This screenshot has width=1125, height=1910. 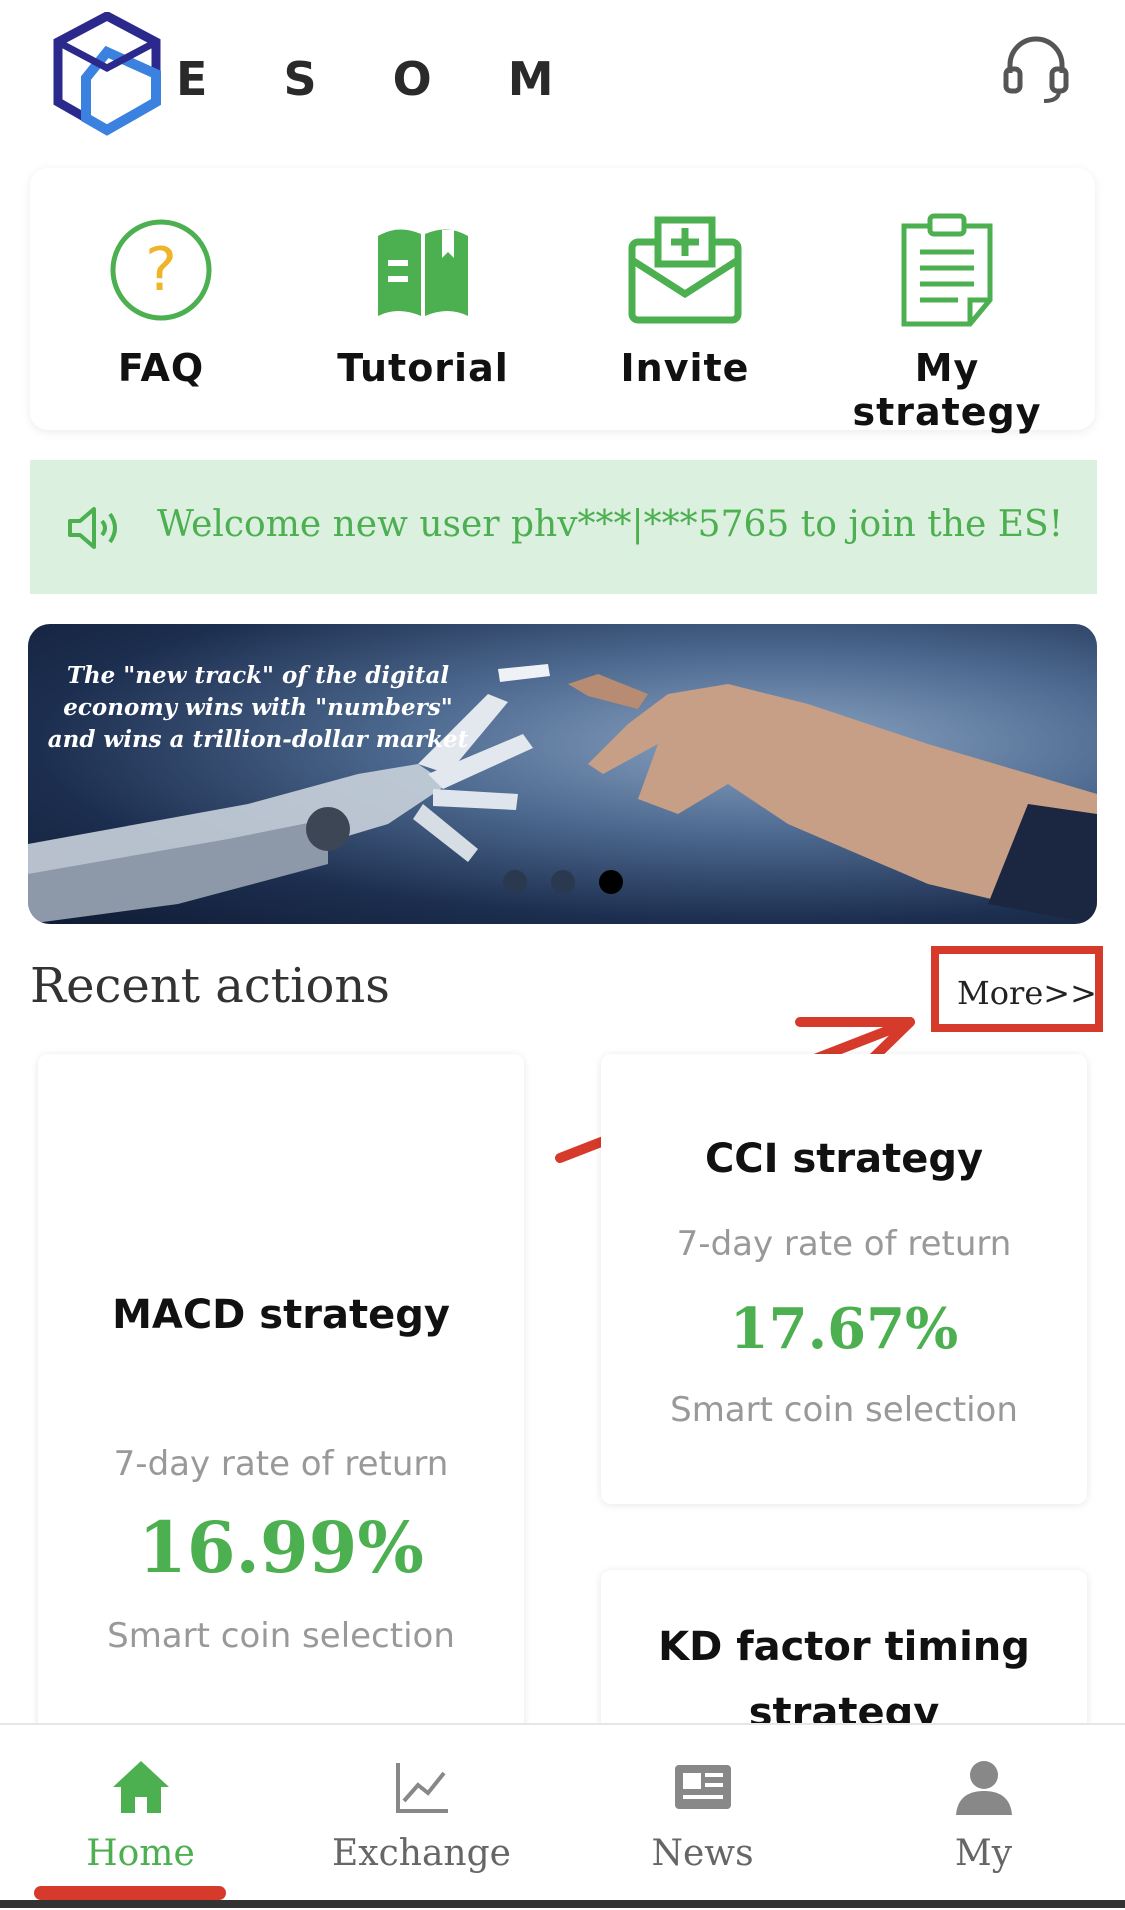 I want to click on app-header: E S O M, so click(x=562, y=75).